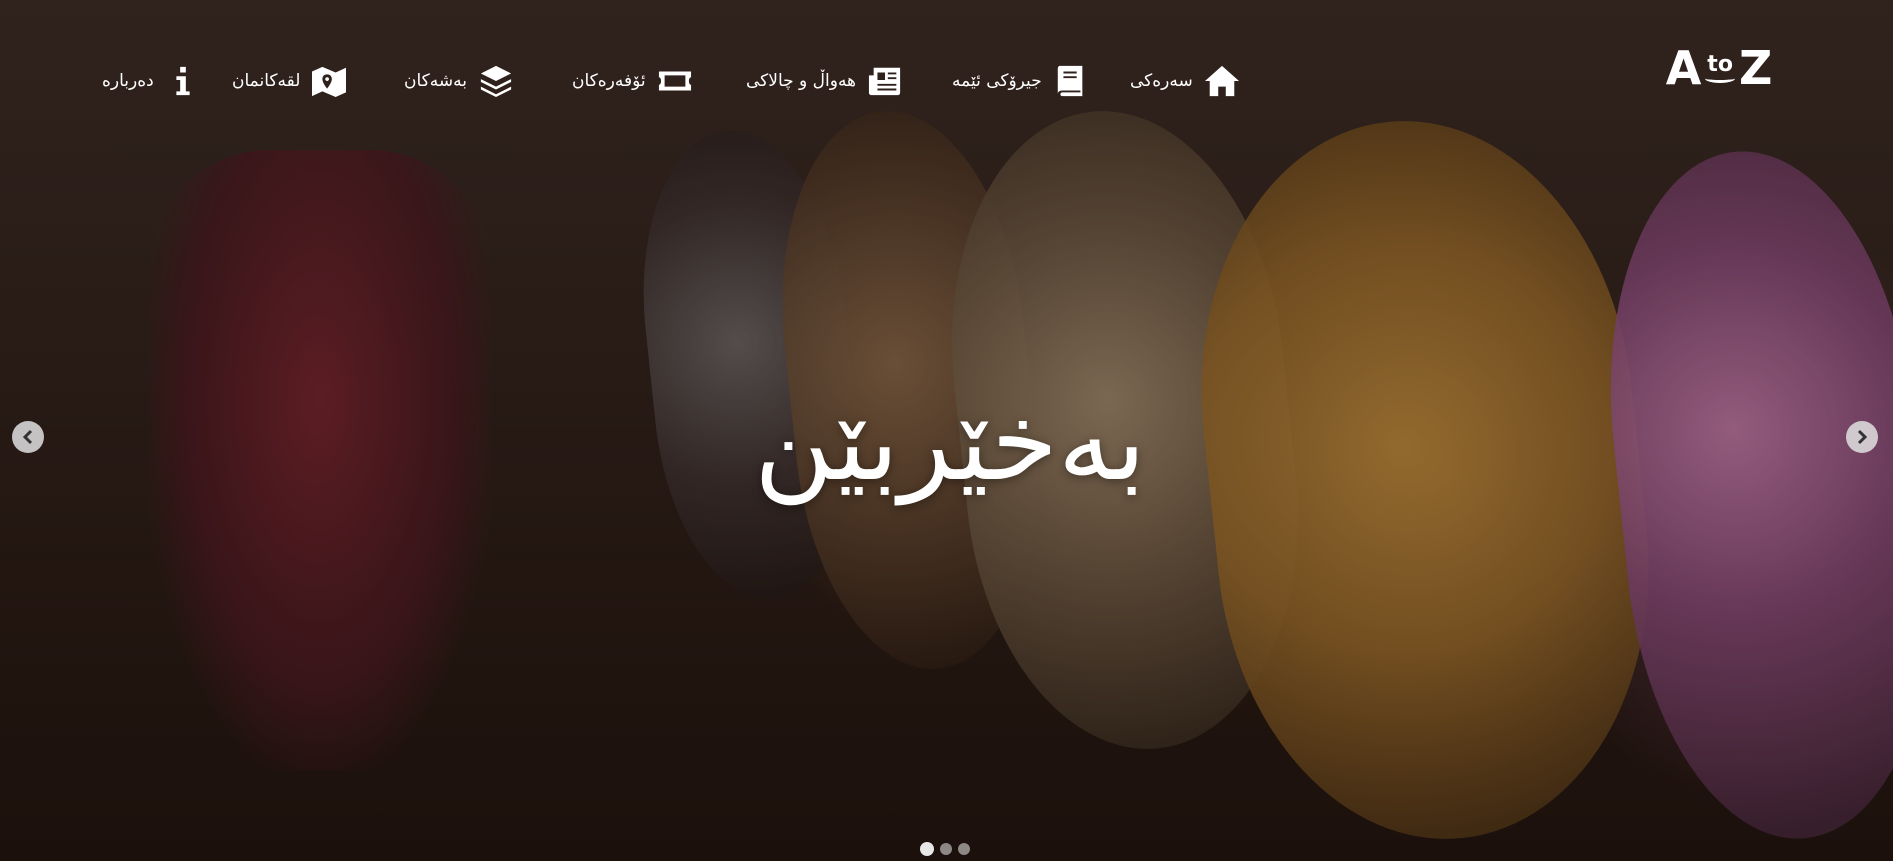 This screenshot has height=861, width=1893. Describe the element at coordinates (435, 81) in the screenshot. I see `nav-item-label: بەشەکان` at that location.